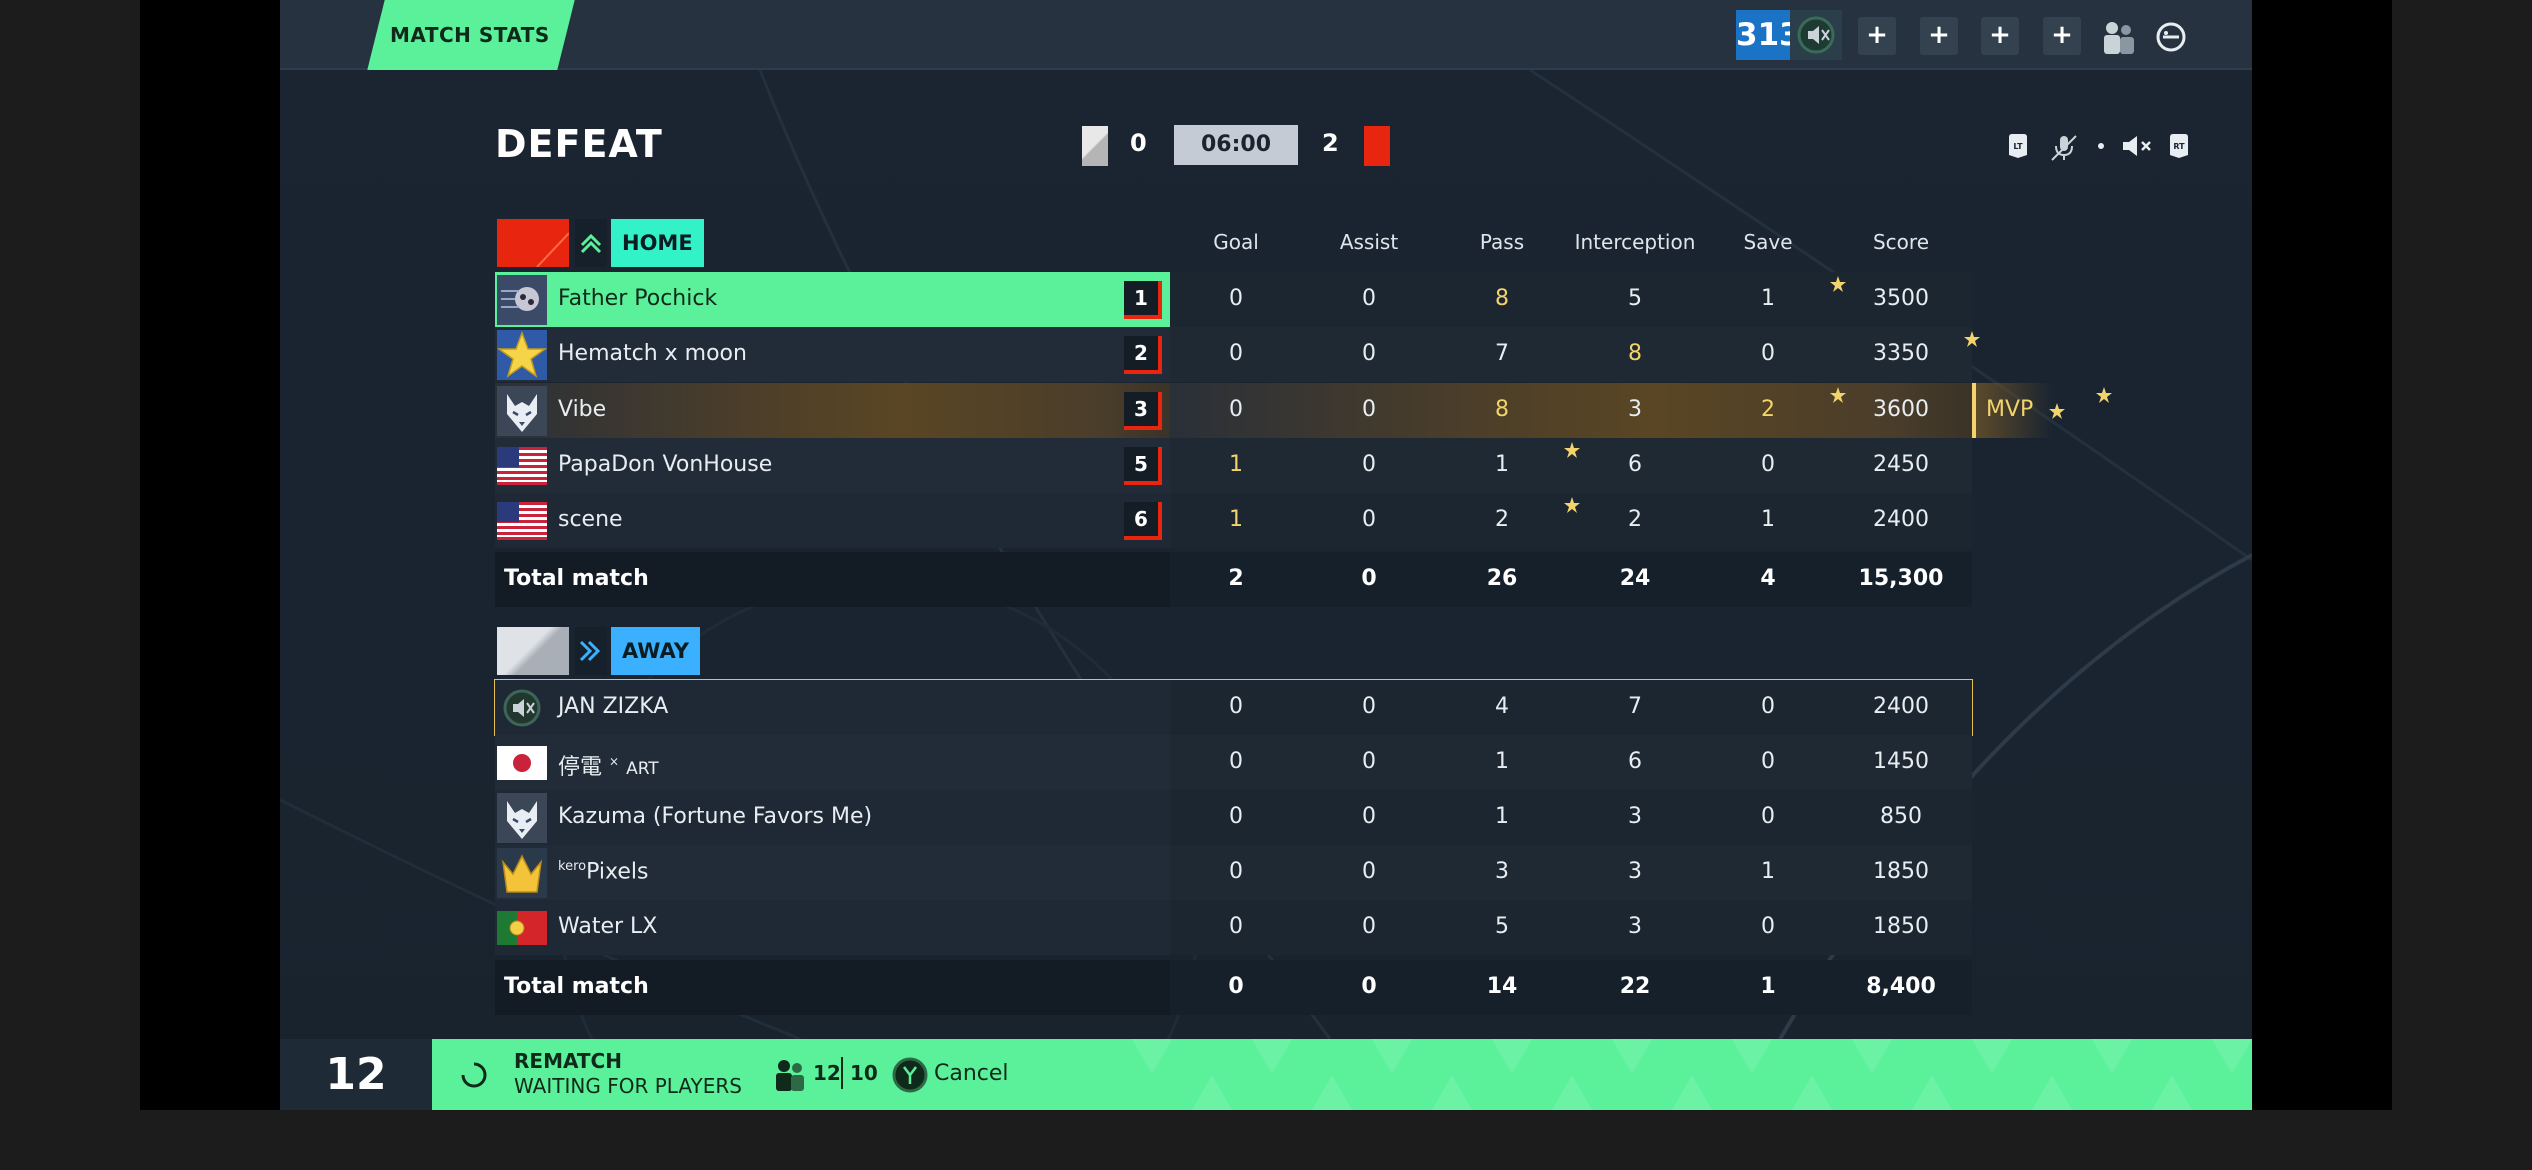 This screenshot has height=1170, width=2532. What do you see at coordinates (1330, 143) in the screenshot?
I see `away-score: 2` at bounding box center [1330, 143].